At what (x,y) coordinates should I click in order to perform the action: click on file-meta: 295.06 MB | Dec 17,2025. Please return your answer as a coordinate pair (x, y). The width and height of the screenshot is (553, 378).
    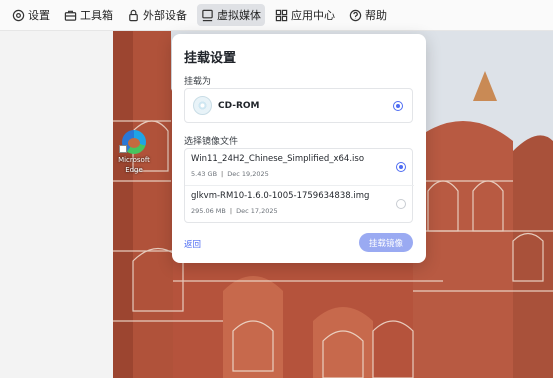
    Looking at the image, I should click on (302, 211).